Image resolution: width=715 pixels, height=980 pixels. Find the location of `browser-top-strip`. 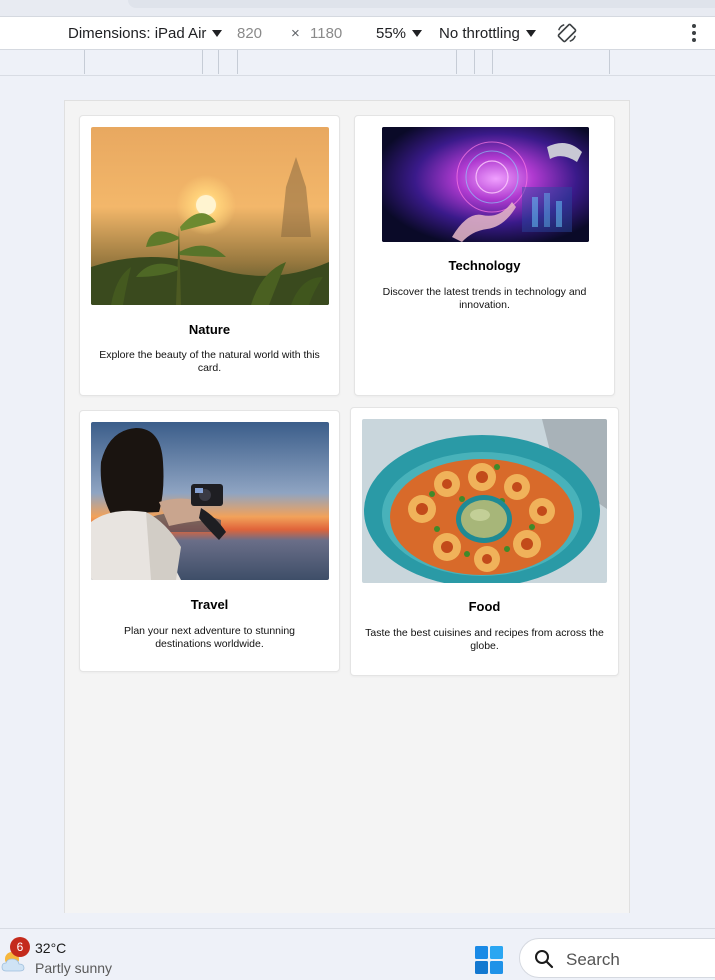

browser-top-strip is located at coordinates (357, 8).